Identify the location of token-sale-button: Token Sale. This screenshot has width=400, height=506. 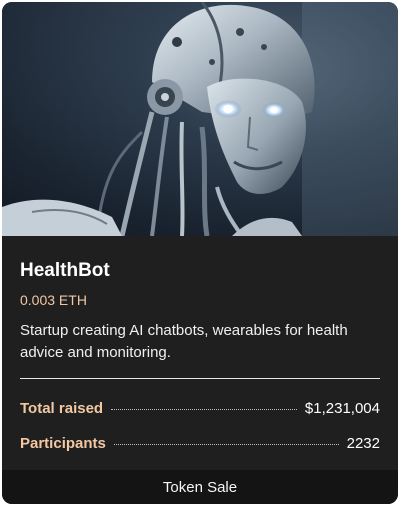
(200, 487).